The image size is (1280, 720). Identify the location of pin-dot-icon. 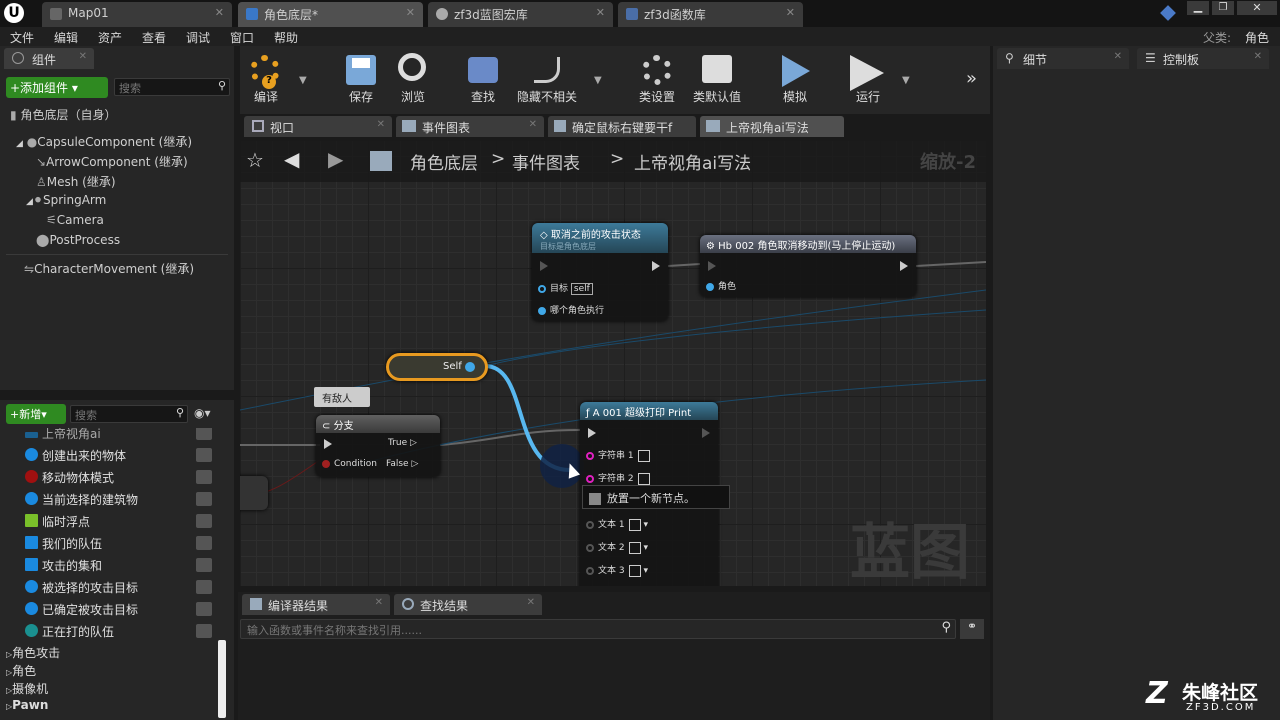
(470, 367).